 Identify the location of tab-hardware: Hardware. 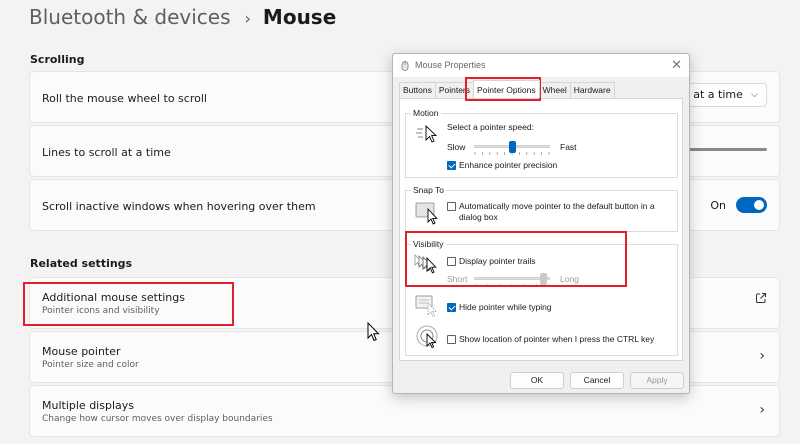
(592, 90).